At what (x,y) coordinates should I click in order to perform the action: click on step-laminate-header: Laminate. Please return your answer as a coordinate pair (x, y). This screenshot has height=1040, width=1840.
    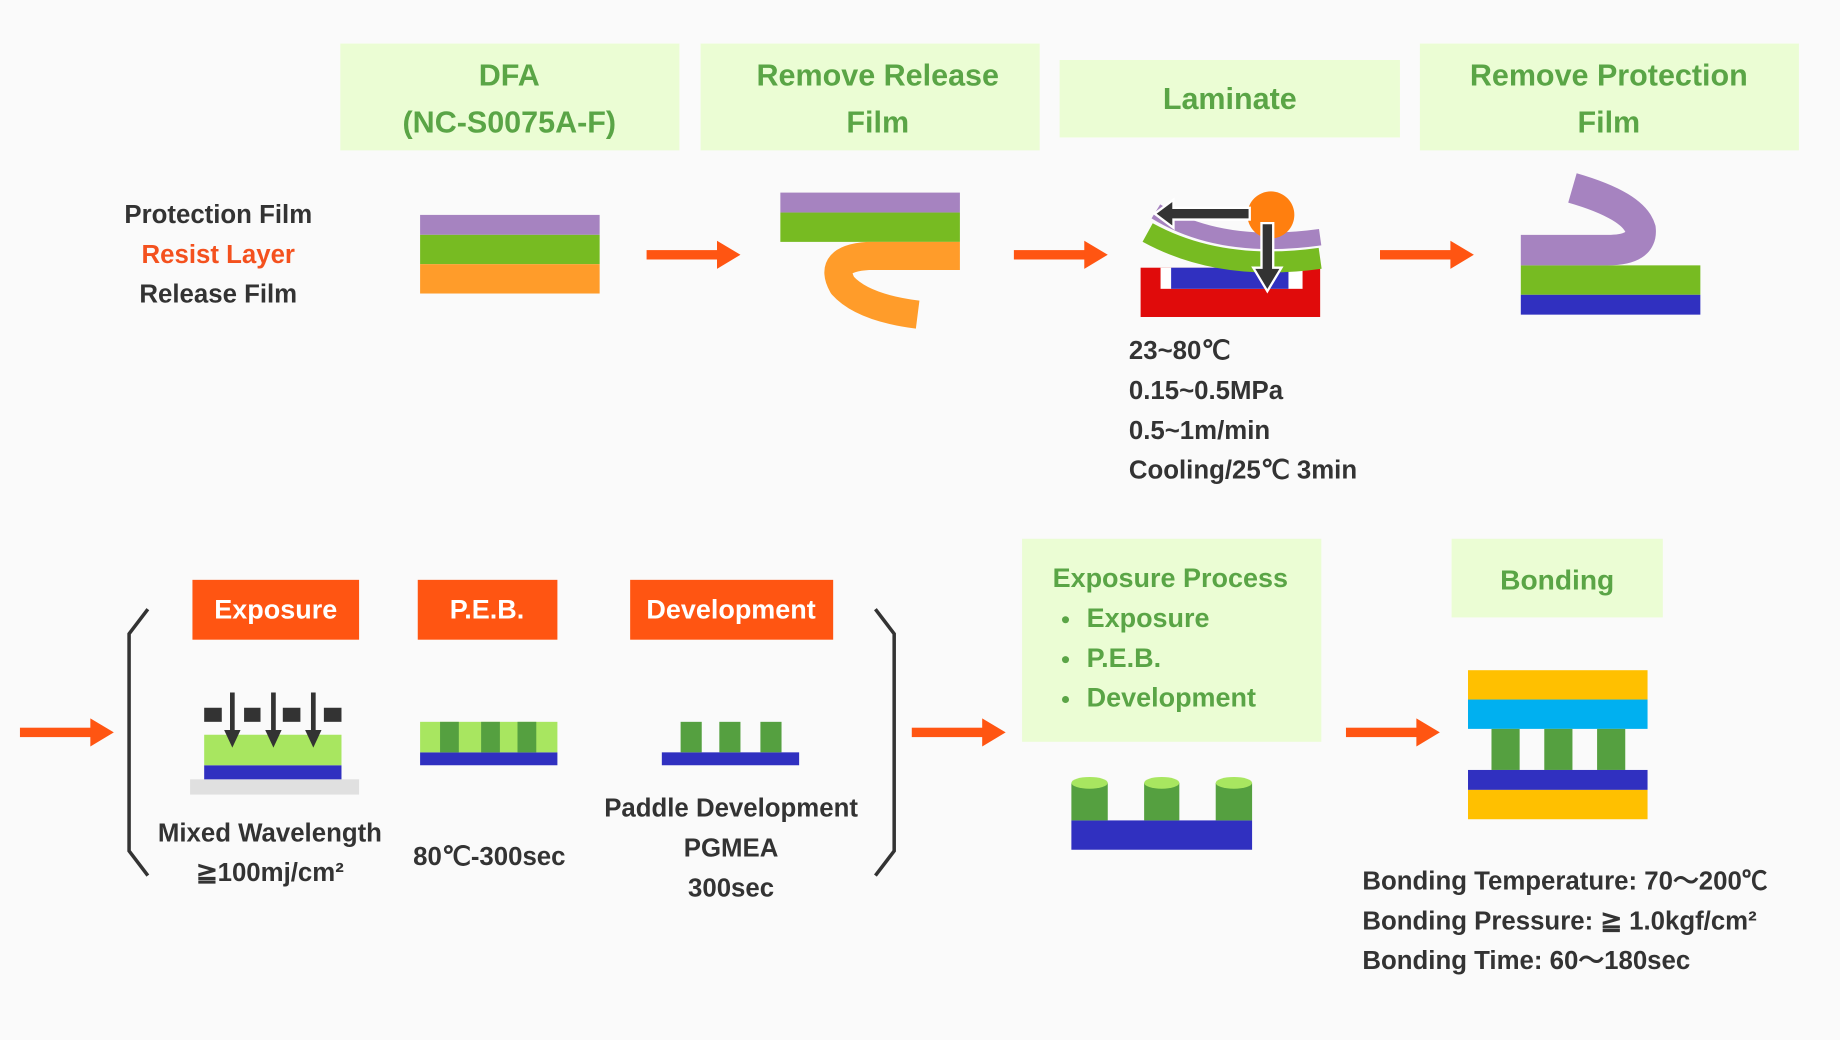
    Looking at the image, I should click on (1229, 99).